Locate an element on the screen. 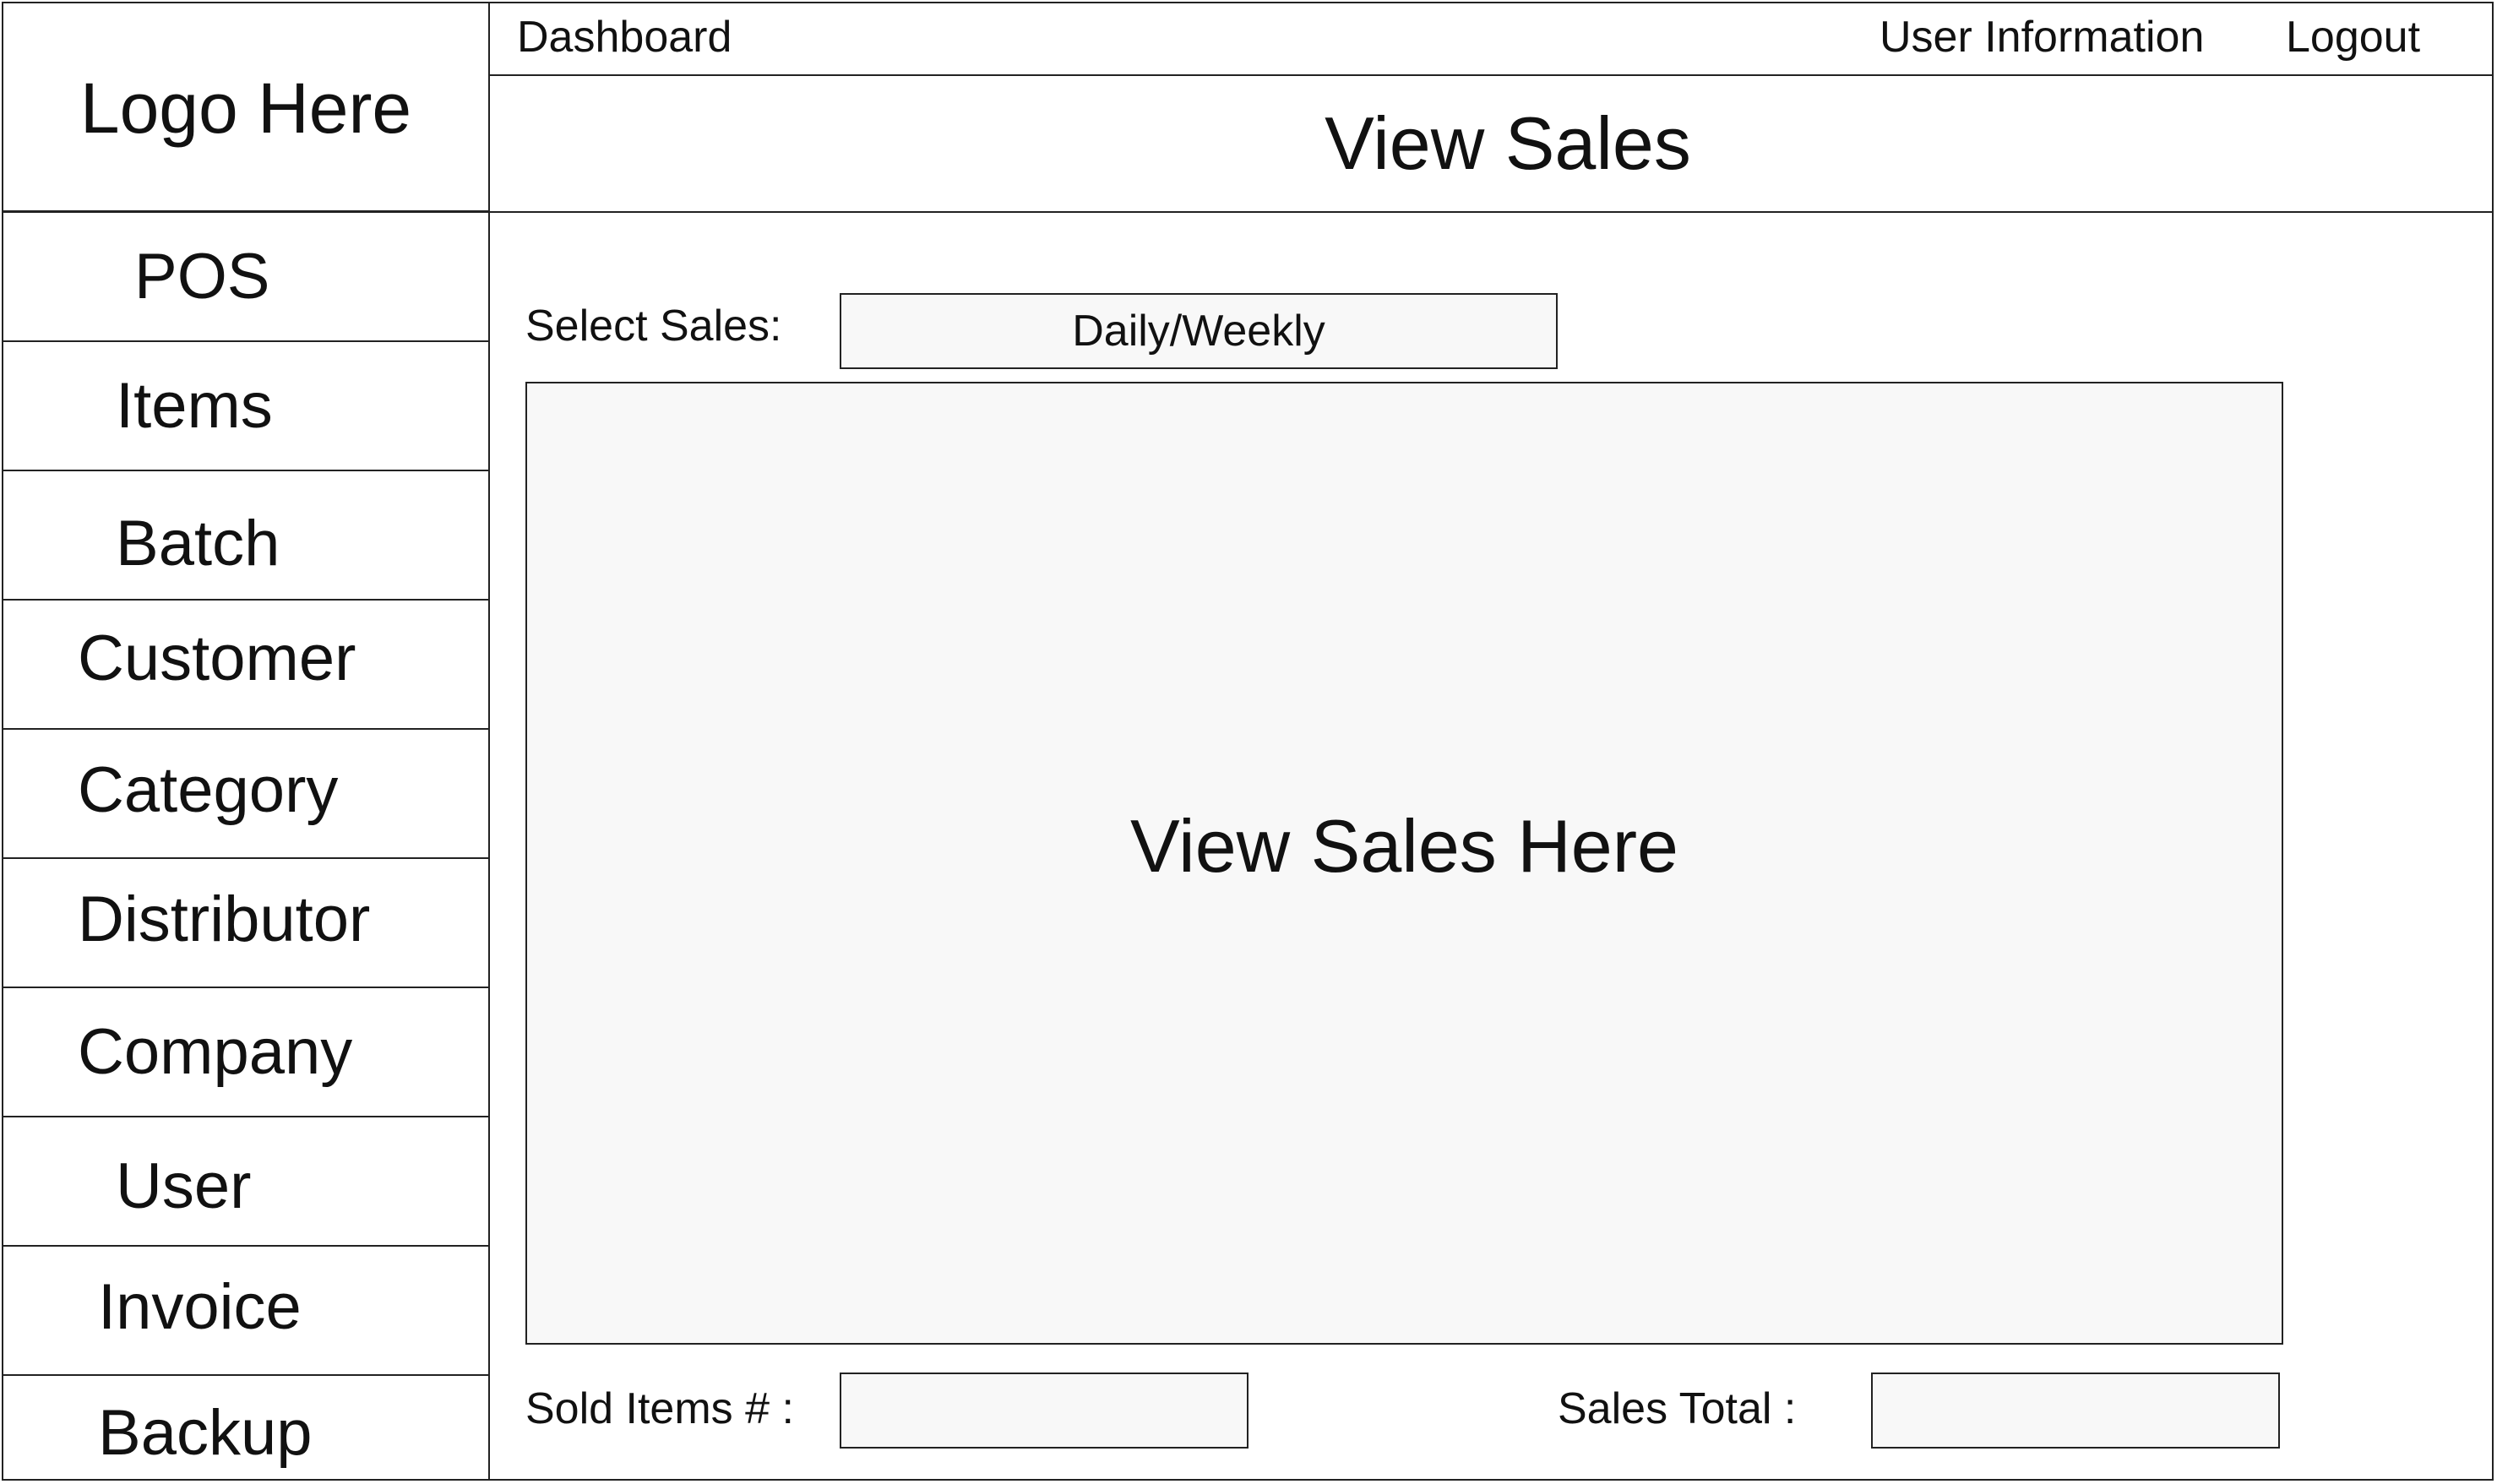 Image resolution: width=2497 pixels, height=1484 pixels. user-information-link: User Information is located at coordinates (2042, 37).